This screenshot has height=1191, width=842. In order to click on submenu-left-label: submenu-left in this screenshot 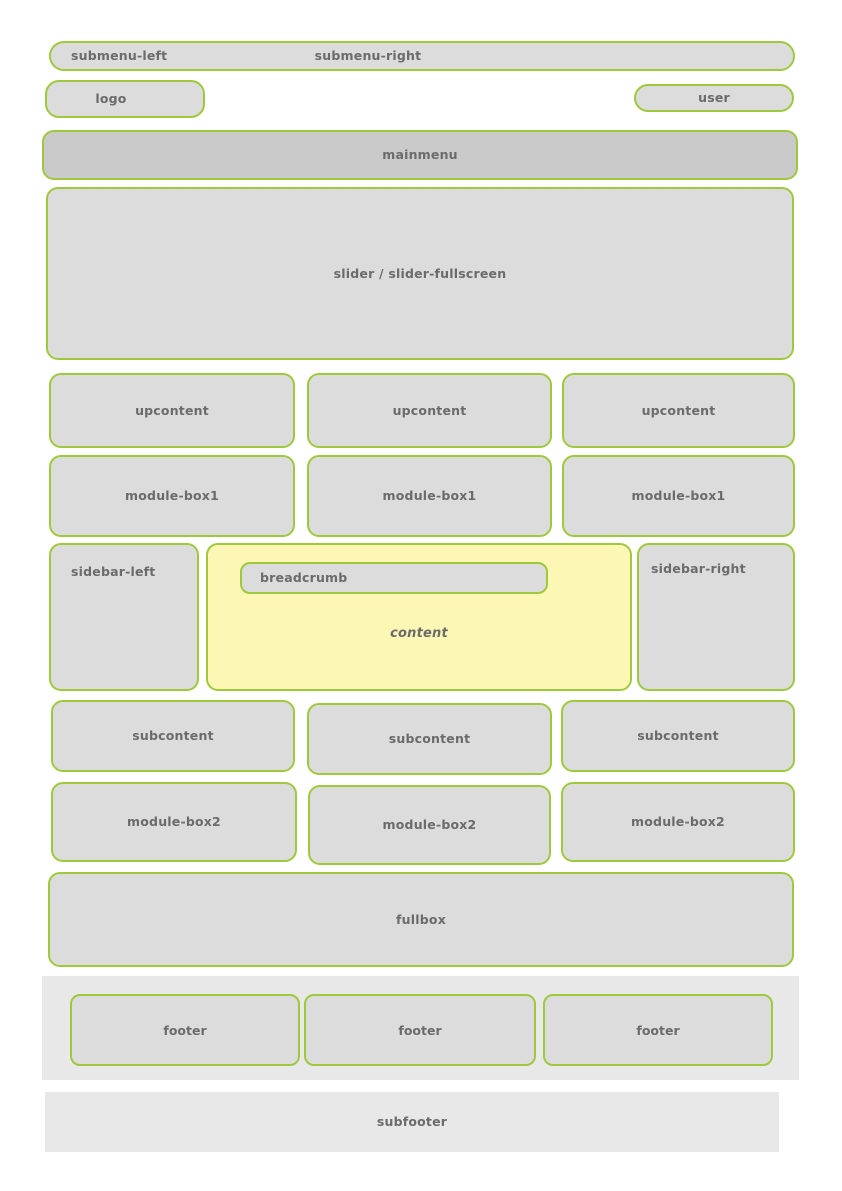, I will do `click(119, 56)`.